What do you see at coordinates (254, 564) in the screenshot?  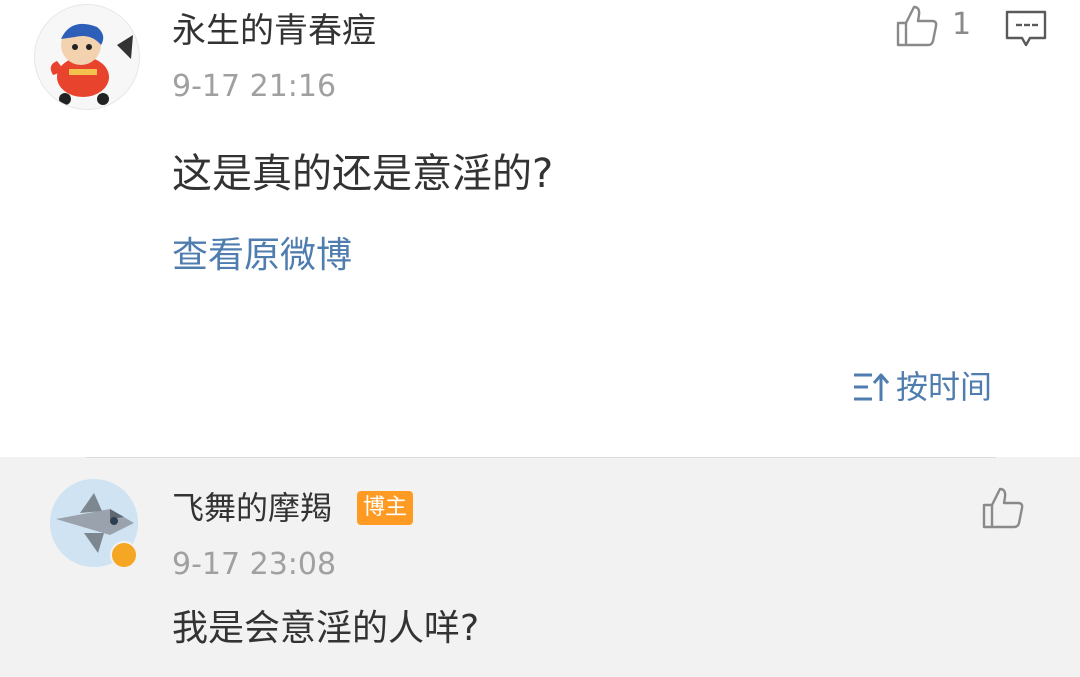 I see `reply-timestamp: 9-17 23:08` at bounding box center [254, 564].